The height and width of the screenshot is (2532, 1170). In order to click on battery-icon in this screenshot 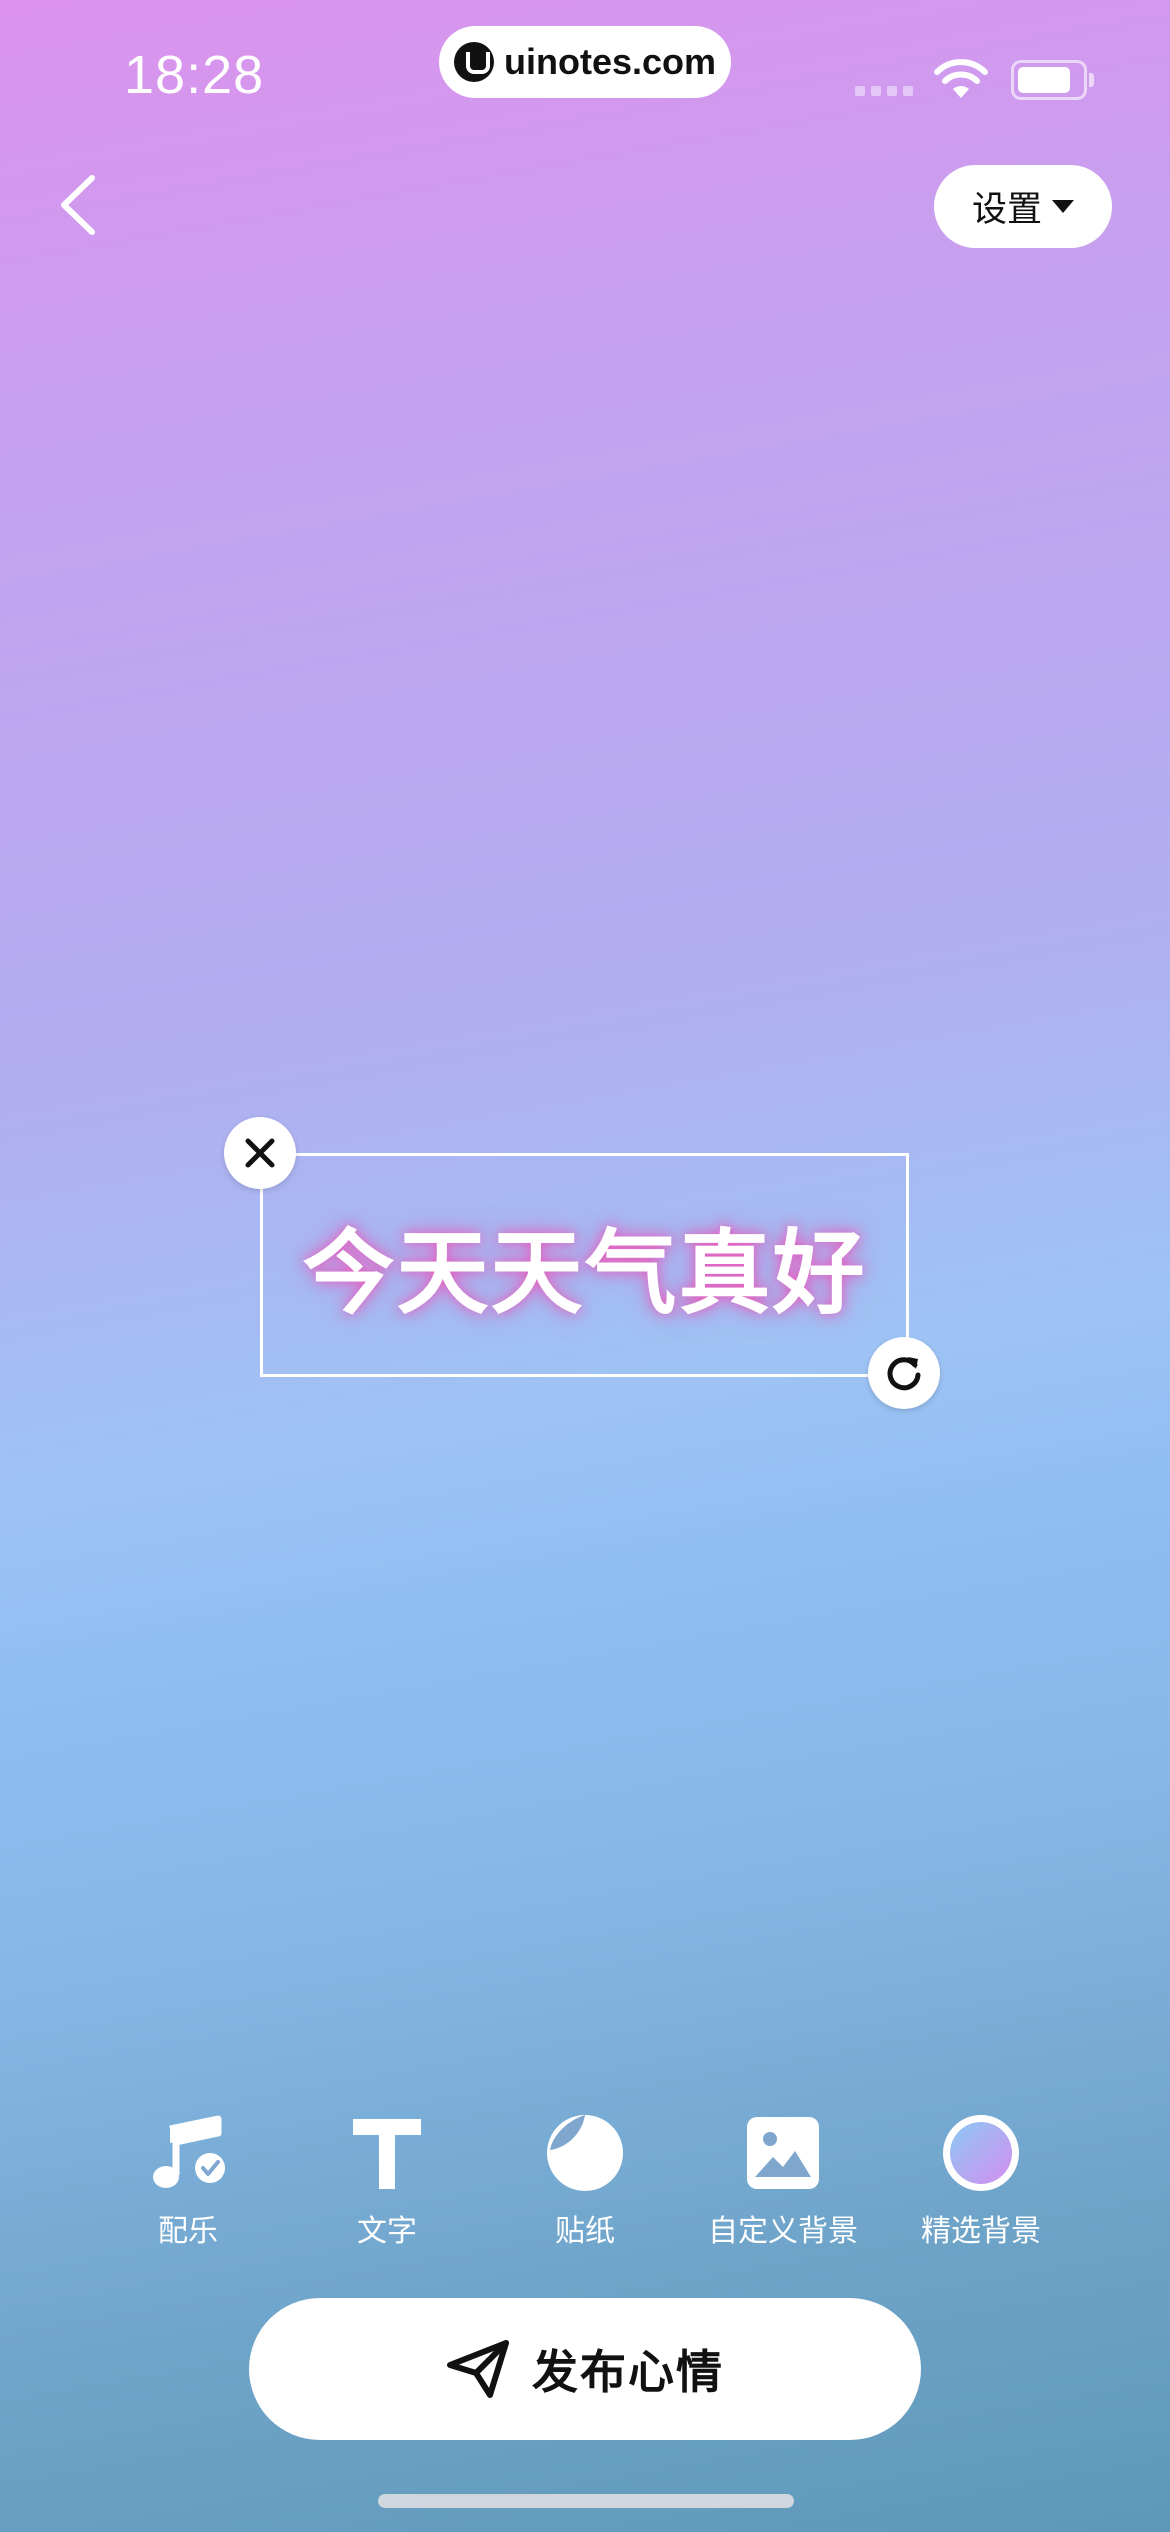, I will do `click(1052, 80)`.